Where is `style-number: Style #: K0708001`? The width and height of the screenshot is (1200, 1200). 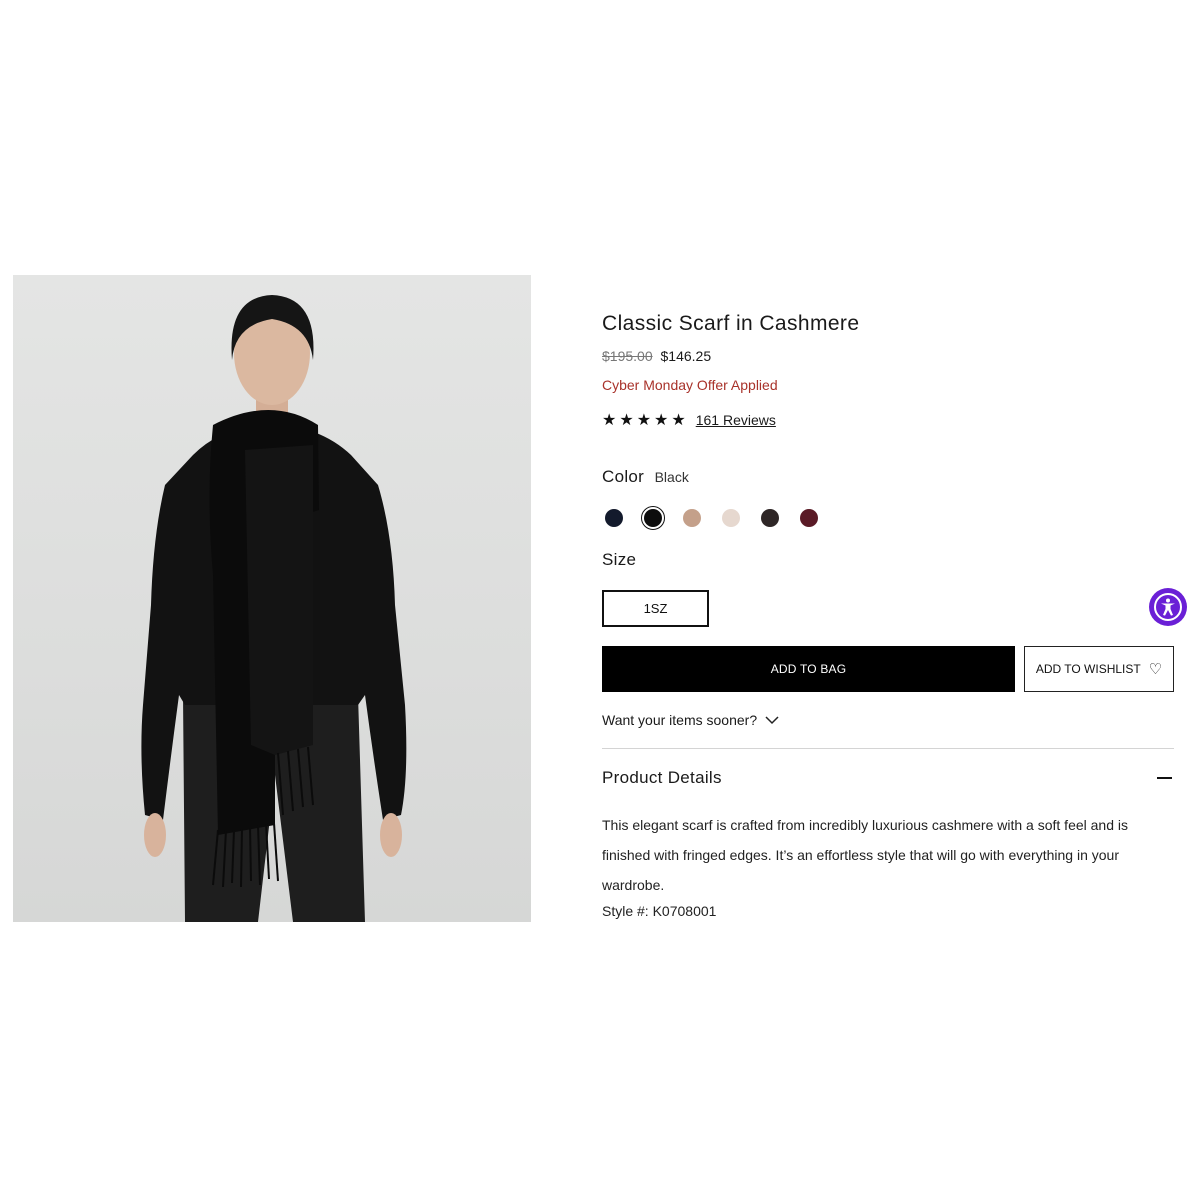 style-number: Style #: K0708001 is located at coordinates (659, 911).